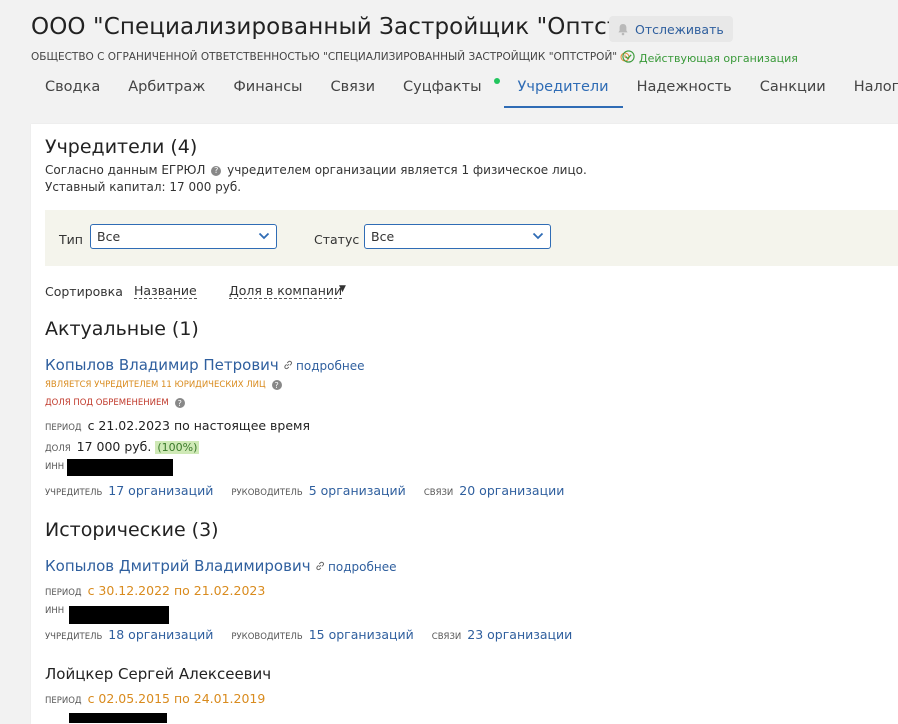  I want to click on sort-label: Сортировка, so click(84, 291).